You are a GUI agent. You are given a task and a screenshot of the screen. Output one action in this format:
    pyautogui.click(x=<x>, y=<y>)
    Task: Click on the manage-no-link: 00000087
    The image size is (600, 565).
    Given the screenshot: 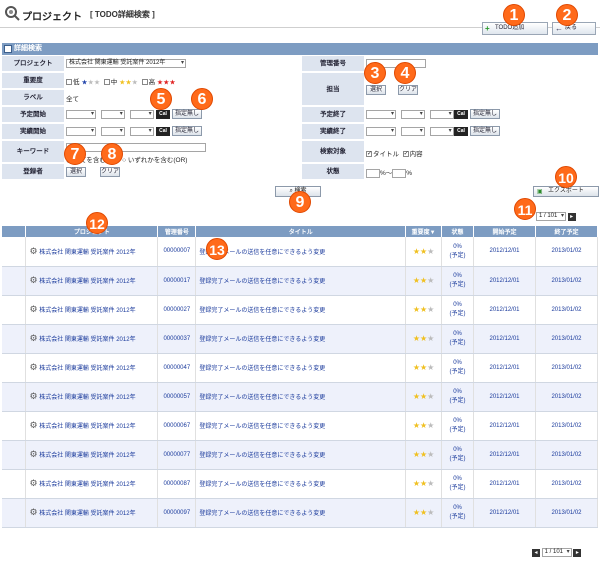 What is the action you would take?
    pyautogui.click(x=176, y=484)
    